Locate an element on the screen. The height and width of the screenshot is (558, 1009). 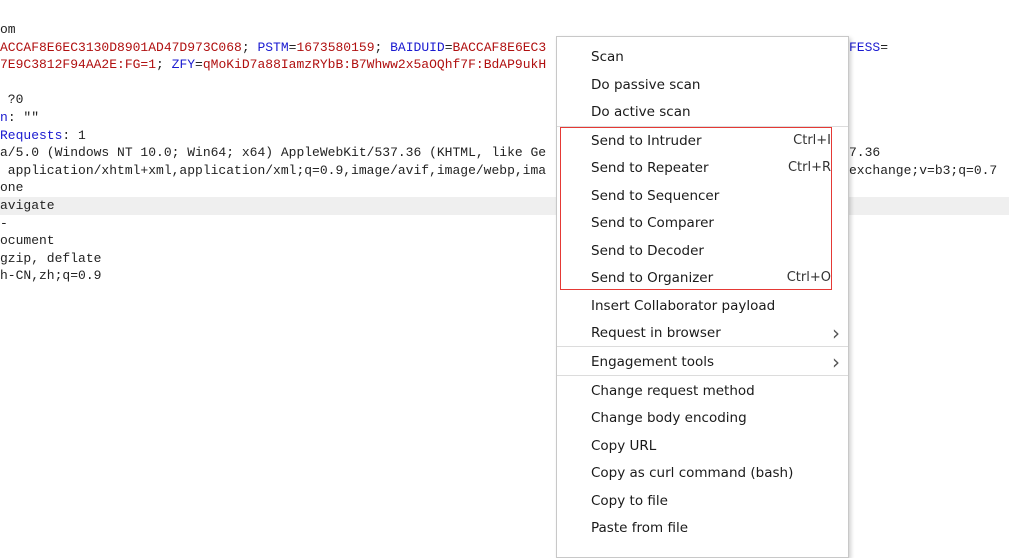
editor-line-overflow: FESS= is located at coordinates (868, 48).